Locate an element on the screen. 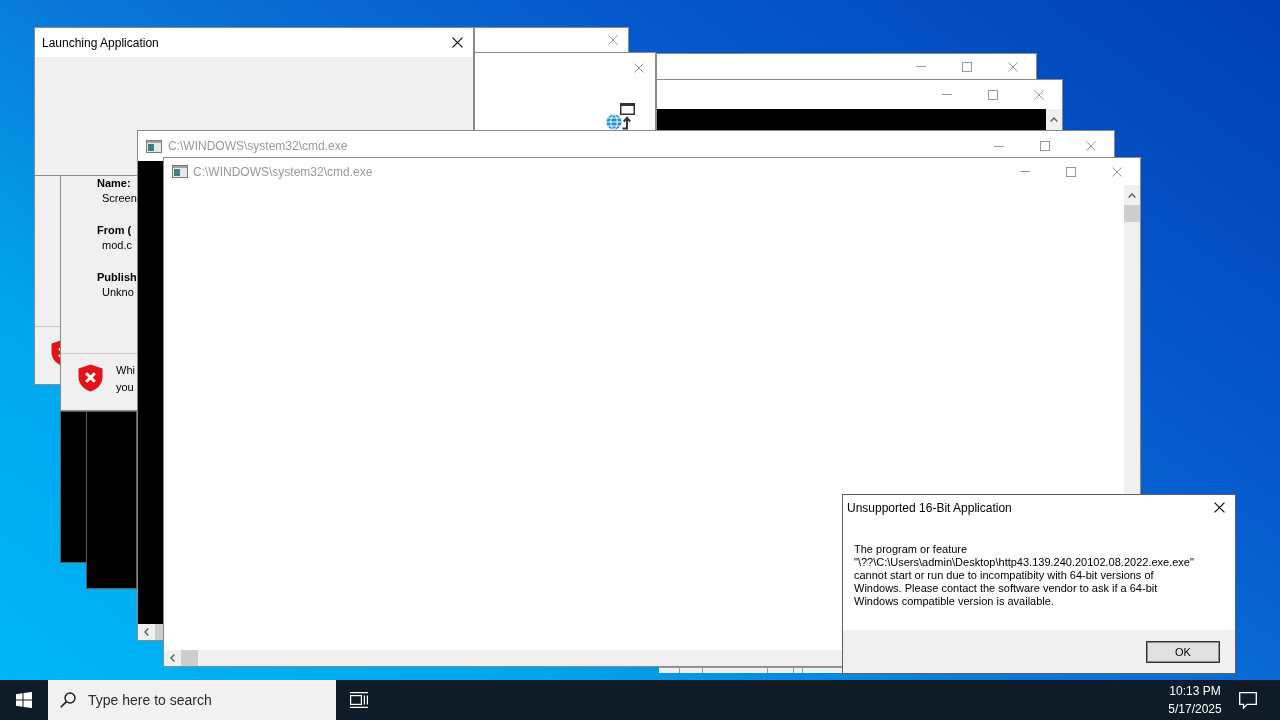 The width and height of the screenshot is (1280, 720). warning-text: Whi you is located at coordinates (125, 379).